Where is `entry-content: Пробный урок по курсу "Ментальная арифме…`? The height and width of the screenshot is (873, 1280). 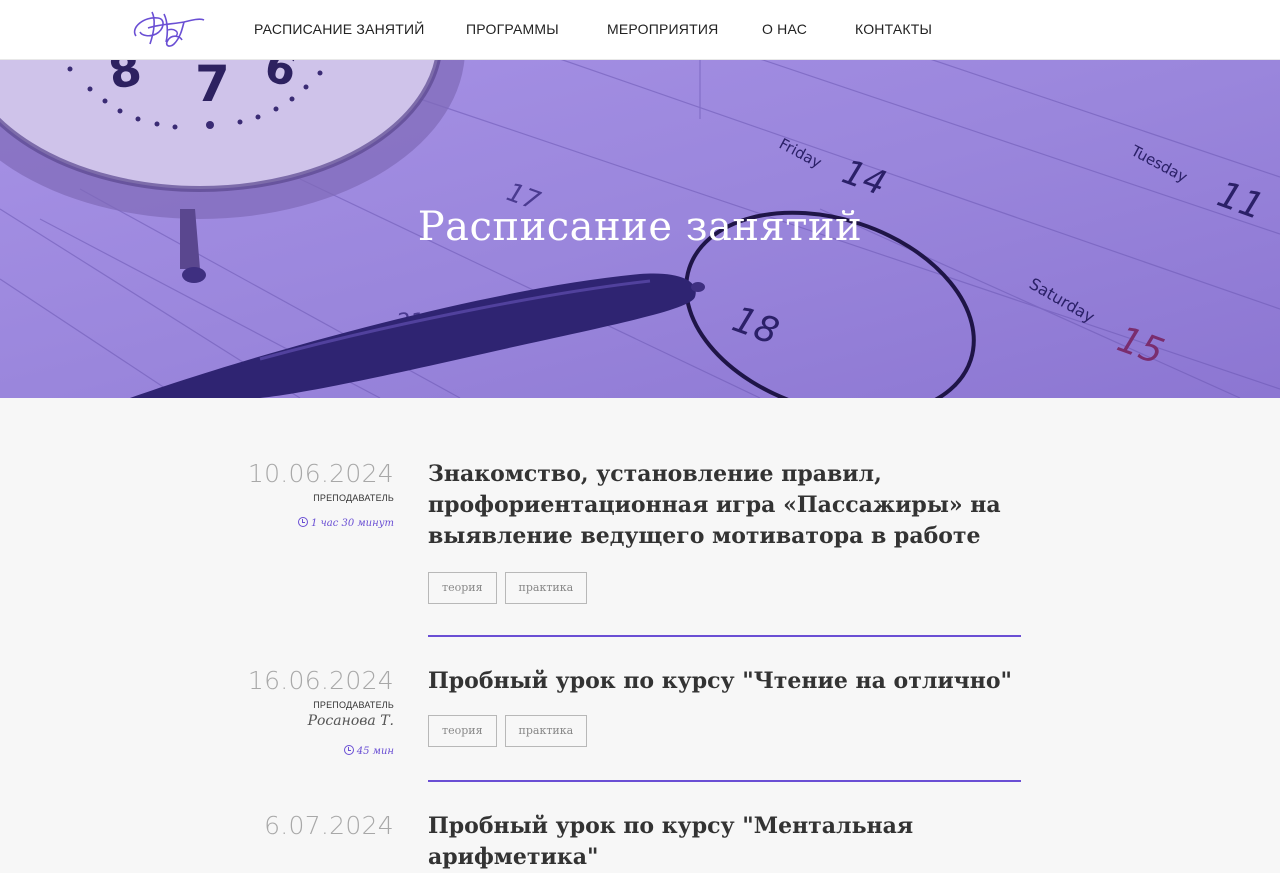 entry-content: Пробный урок по курсу "Ментальная арифме… is located at coordinates (724, 842).